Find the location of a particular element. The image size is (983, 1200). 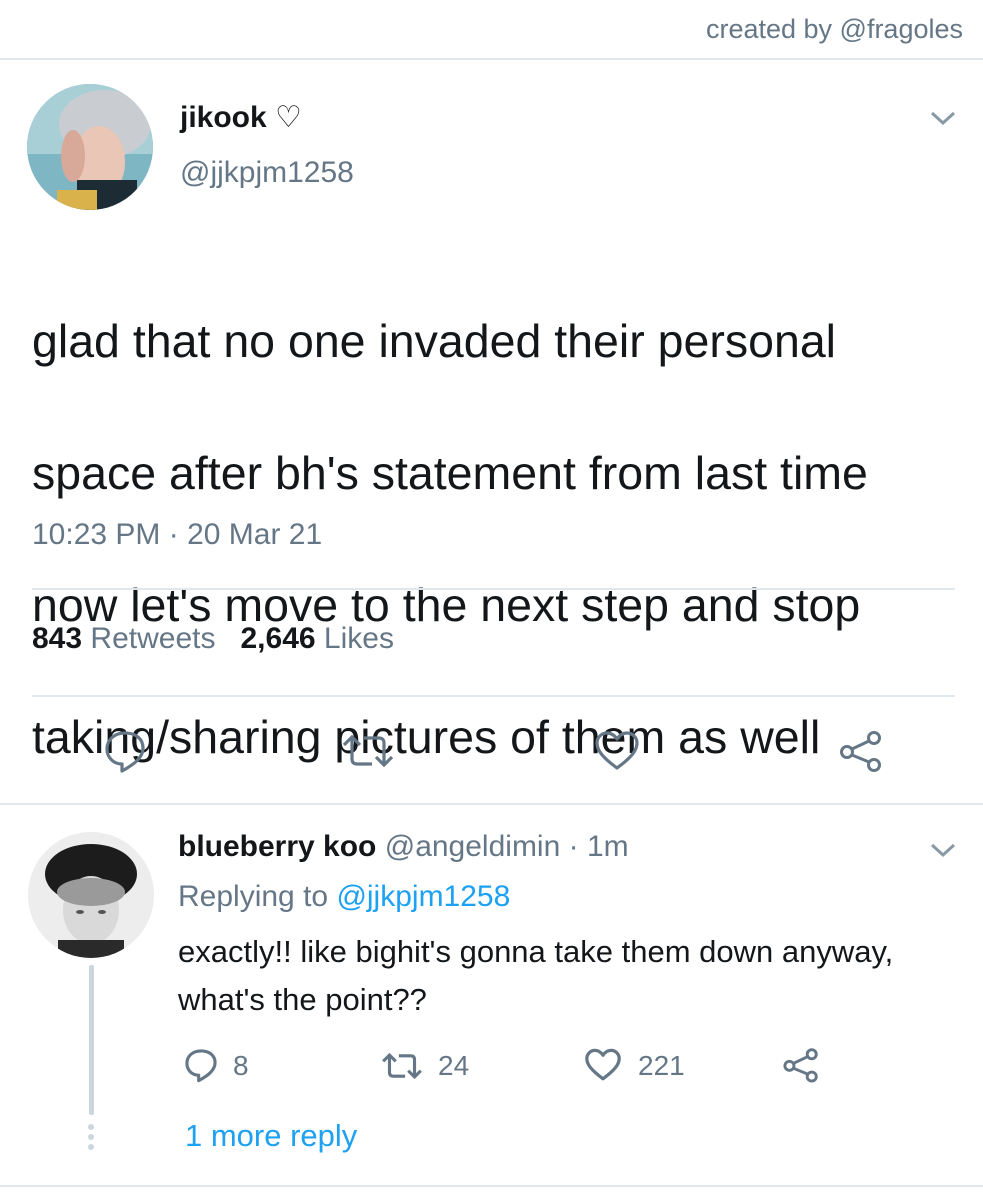

like-stat: 2,646 Likes is located at coordinates (316, 638).